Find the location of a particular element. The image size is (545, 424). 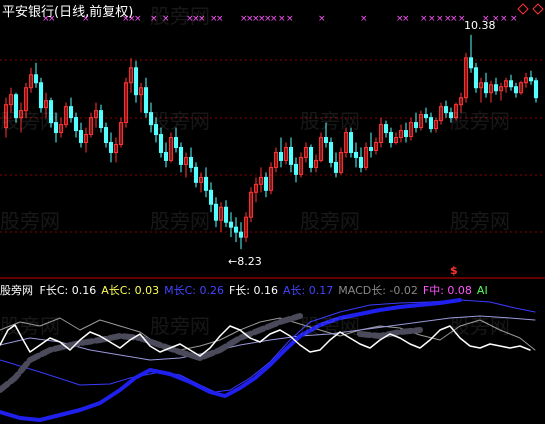

indicator-line-dashed is located at coordinates (390, 333).